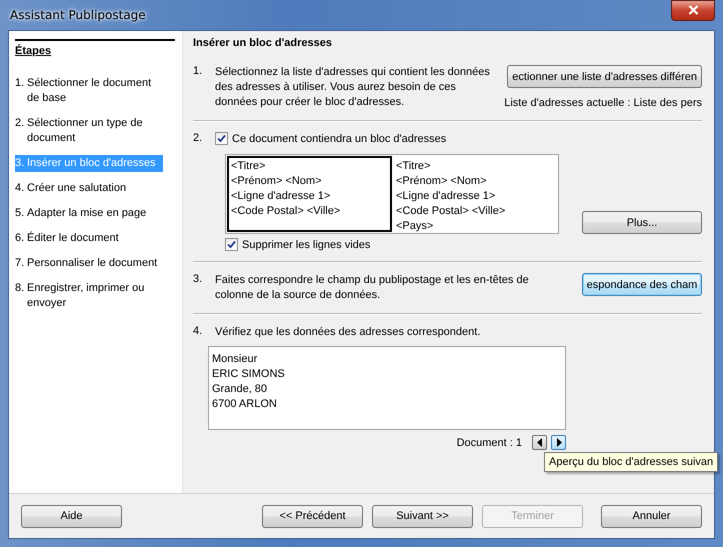  I want to click on dialog-button: Suivant >>, so click(422, 516).